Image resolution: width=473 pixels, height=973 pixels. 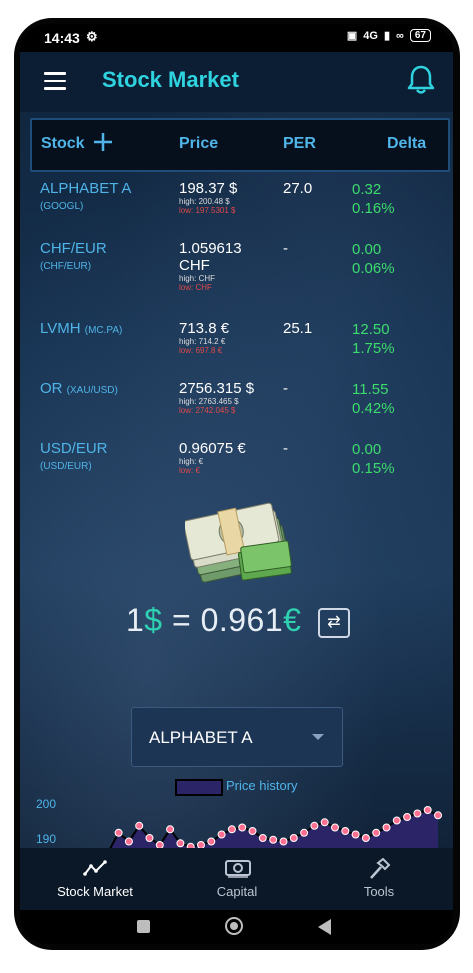 What do you see at coordinates (262, 785) in the screenshot?
I see `legend-label: Price history` at bounding box center [262, 785].